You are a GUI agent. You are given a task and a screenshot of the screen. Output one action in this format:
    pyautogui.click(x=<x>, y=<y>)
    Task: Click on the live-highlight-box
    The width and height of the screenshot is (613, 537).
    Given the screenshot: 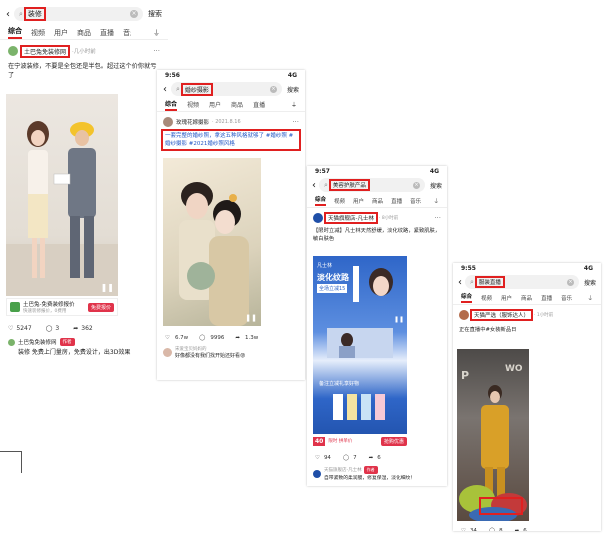 What is the action you would take?
    pyautogui.click(x=501, y=506)
    